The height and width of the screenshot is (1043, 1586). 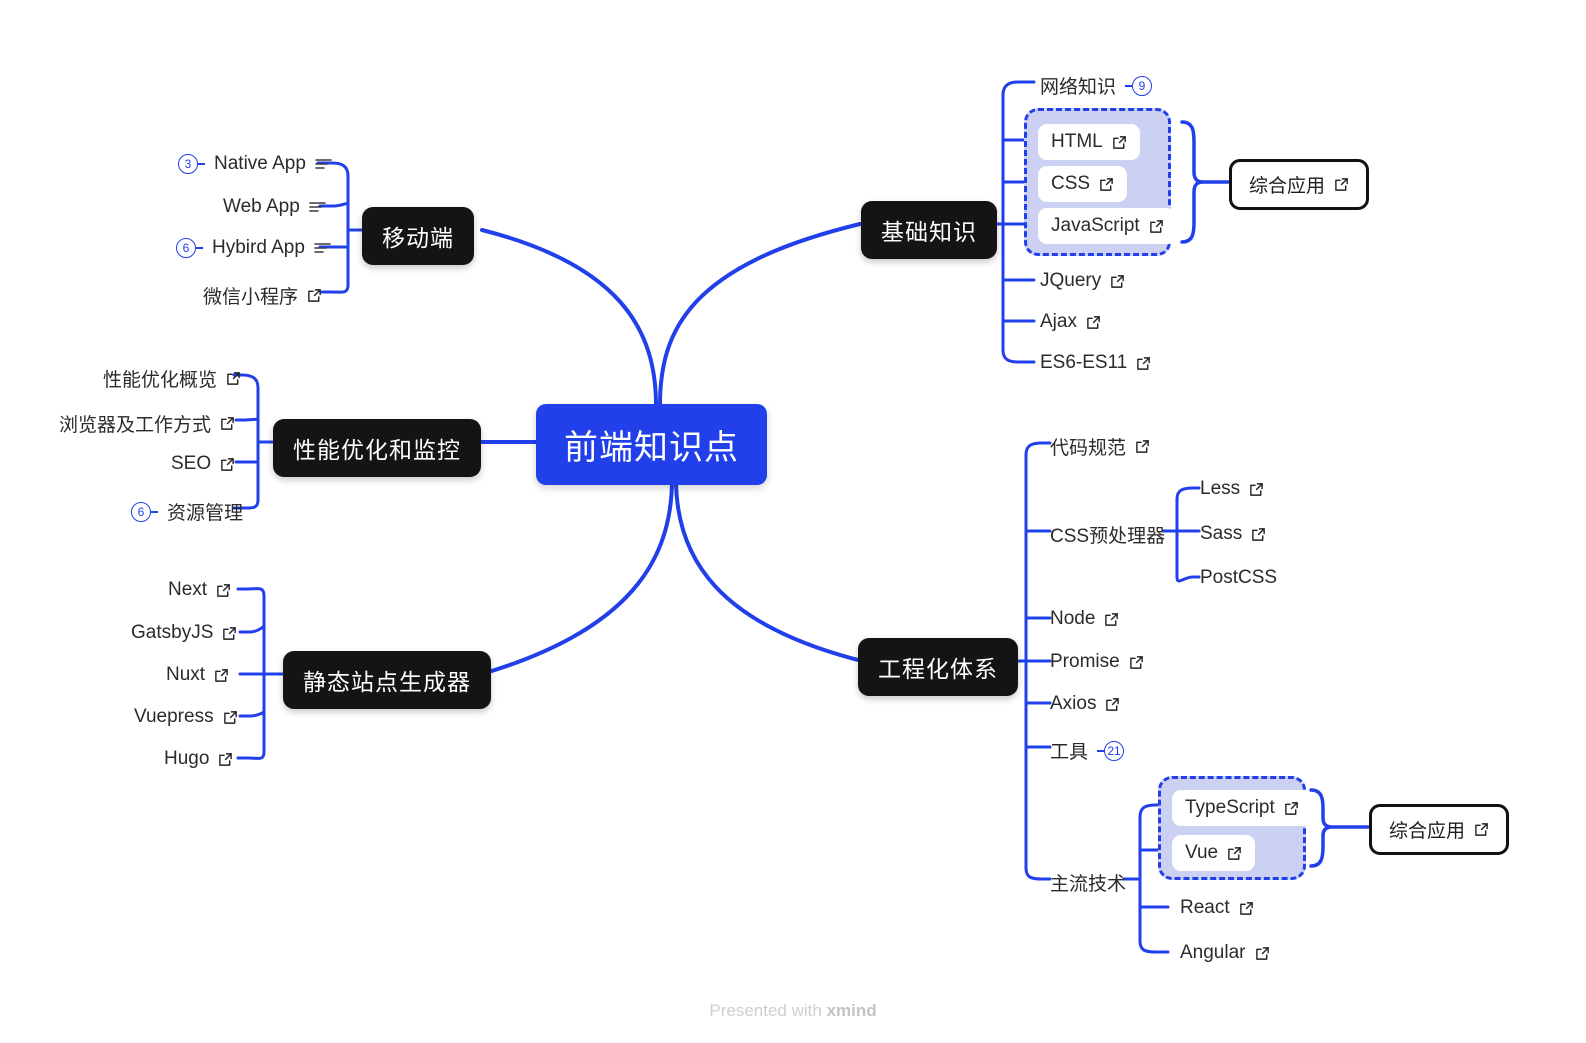 I want to click on subtopic-browser-workflow: 浏览器及工作方式, so click(x=147, y=423).